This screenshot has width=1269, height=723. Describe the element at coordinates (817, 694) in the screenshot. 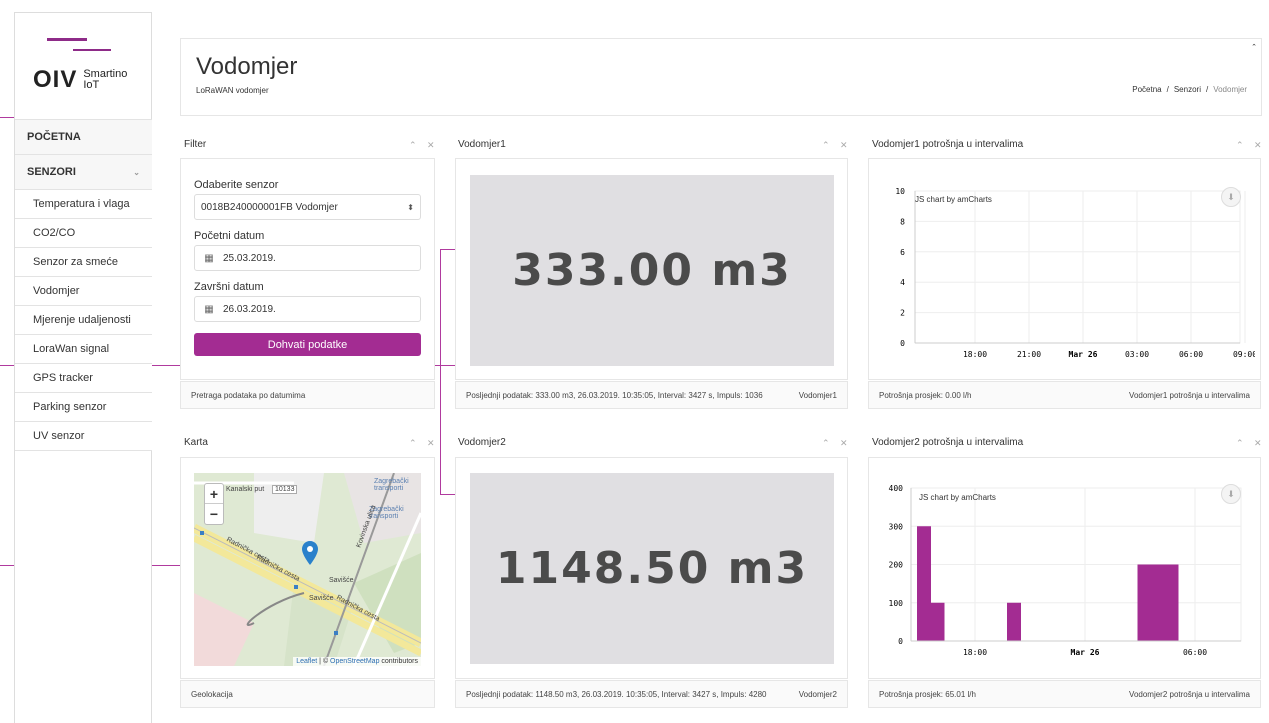

I see `meter2-footer-name: Vodomjer2` at that location.